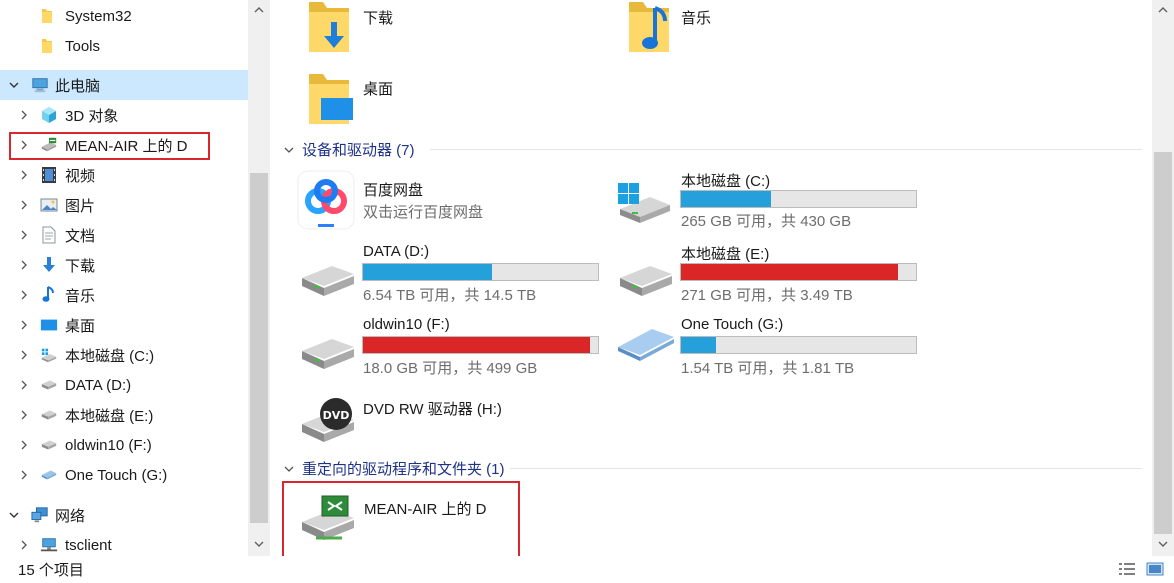 The image size is (1174, 583). I want to click on device-subtitle: 18.0 GB 可用，共 499 GB, so click(450, 368).